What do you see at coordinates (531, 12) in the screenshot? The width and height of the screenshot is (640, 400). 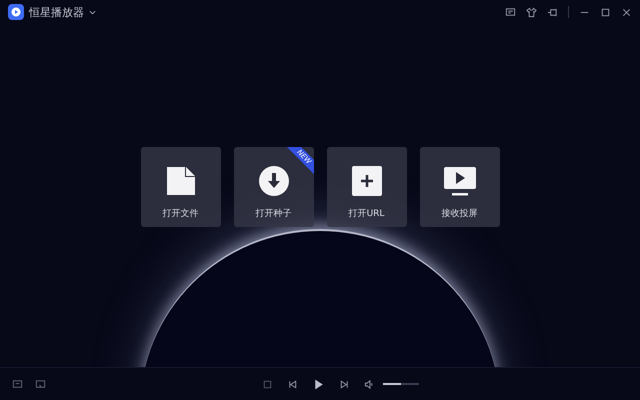 I see `shirt-icon` at bounding box center [531, 12].